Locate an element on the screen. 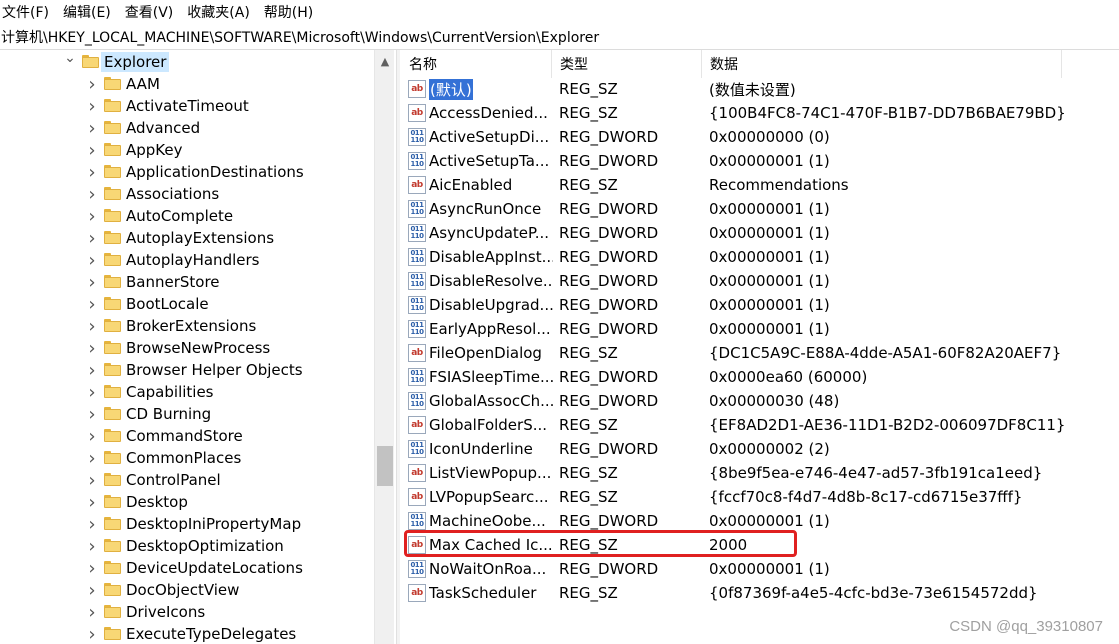 This screenshot has width=1119, height=644. menu-view: 查看(V) is located at coordinates (149, 12).